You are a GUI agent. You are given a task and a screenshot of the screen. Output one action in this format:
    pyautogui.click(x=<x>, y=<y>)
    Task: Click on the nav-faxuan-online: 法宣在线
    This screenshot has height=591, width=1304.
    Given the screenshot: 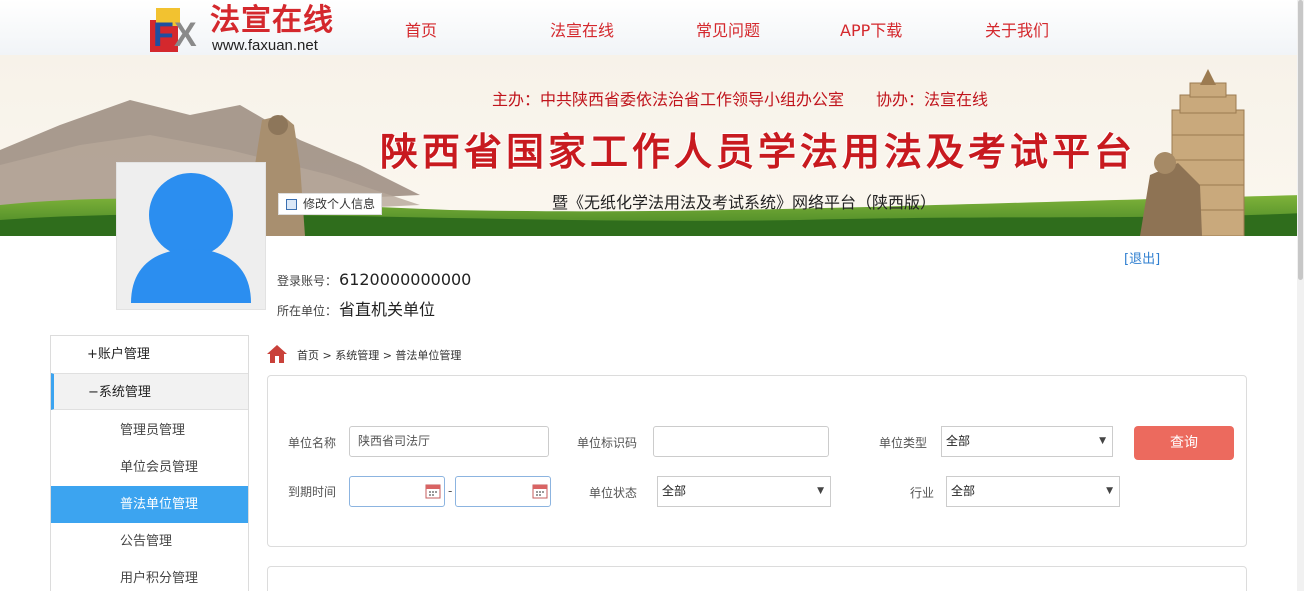 What is the action you would take?
    pyautogui.click(x=582, y=29)
    